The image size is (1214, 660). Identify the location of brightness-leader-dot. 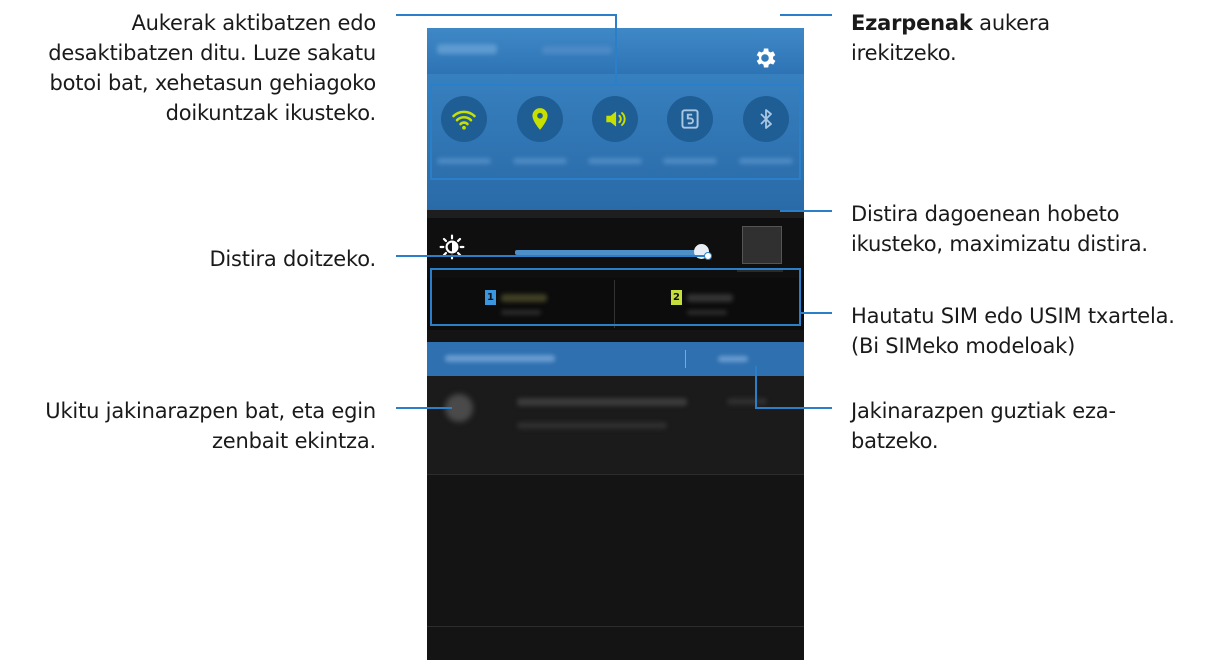
(708, 256).